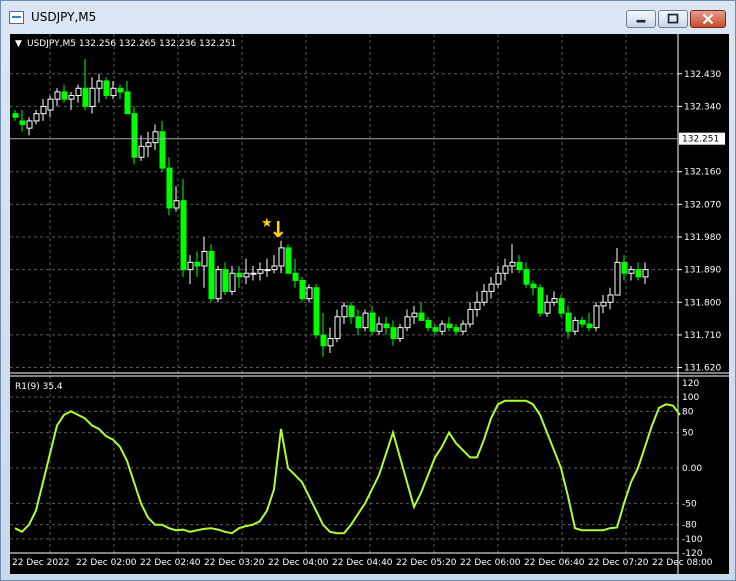 The width and height of the screenshot is (736, 581). Describe the element at coordinates (368, 16) in the screenshot. I see `title-bar: USDJPY,M5` at that location.